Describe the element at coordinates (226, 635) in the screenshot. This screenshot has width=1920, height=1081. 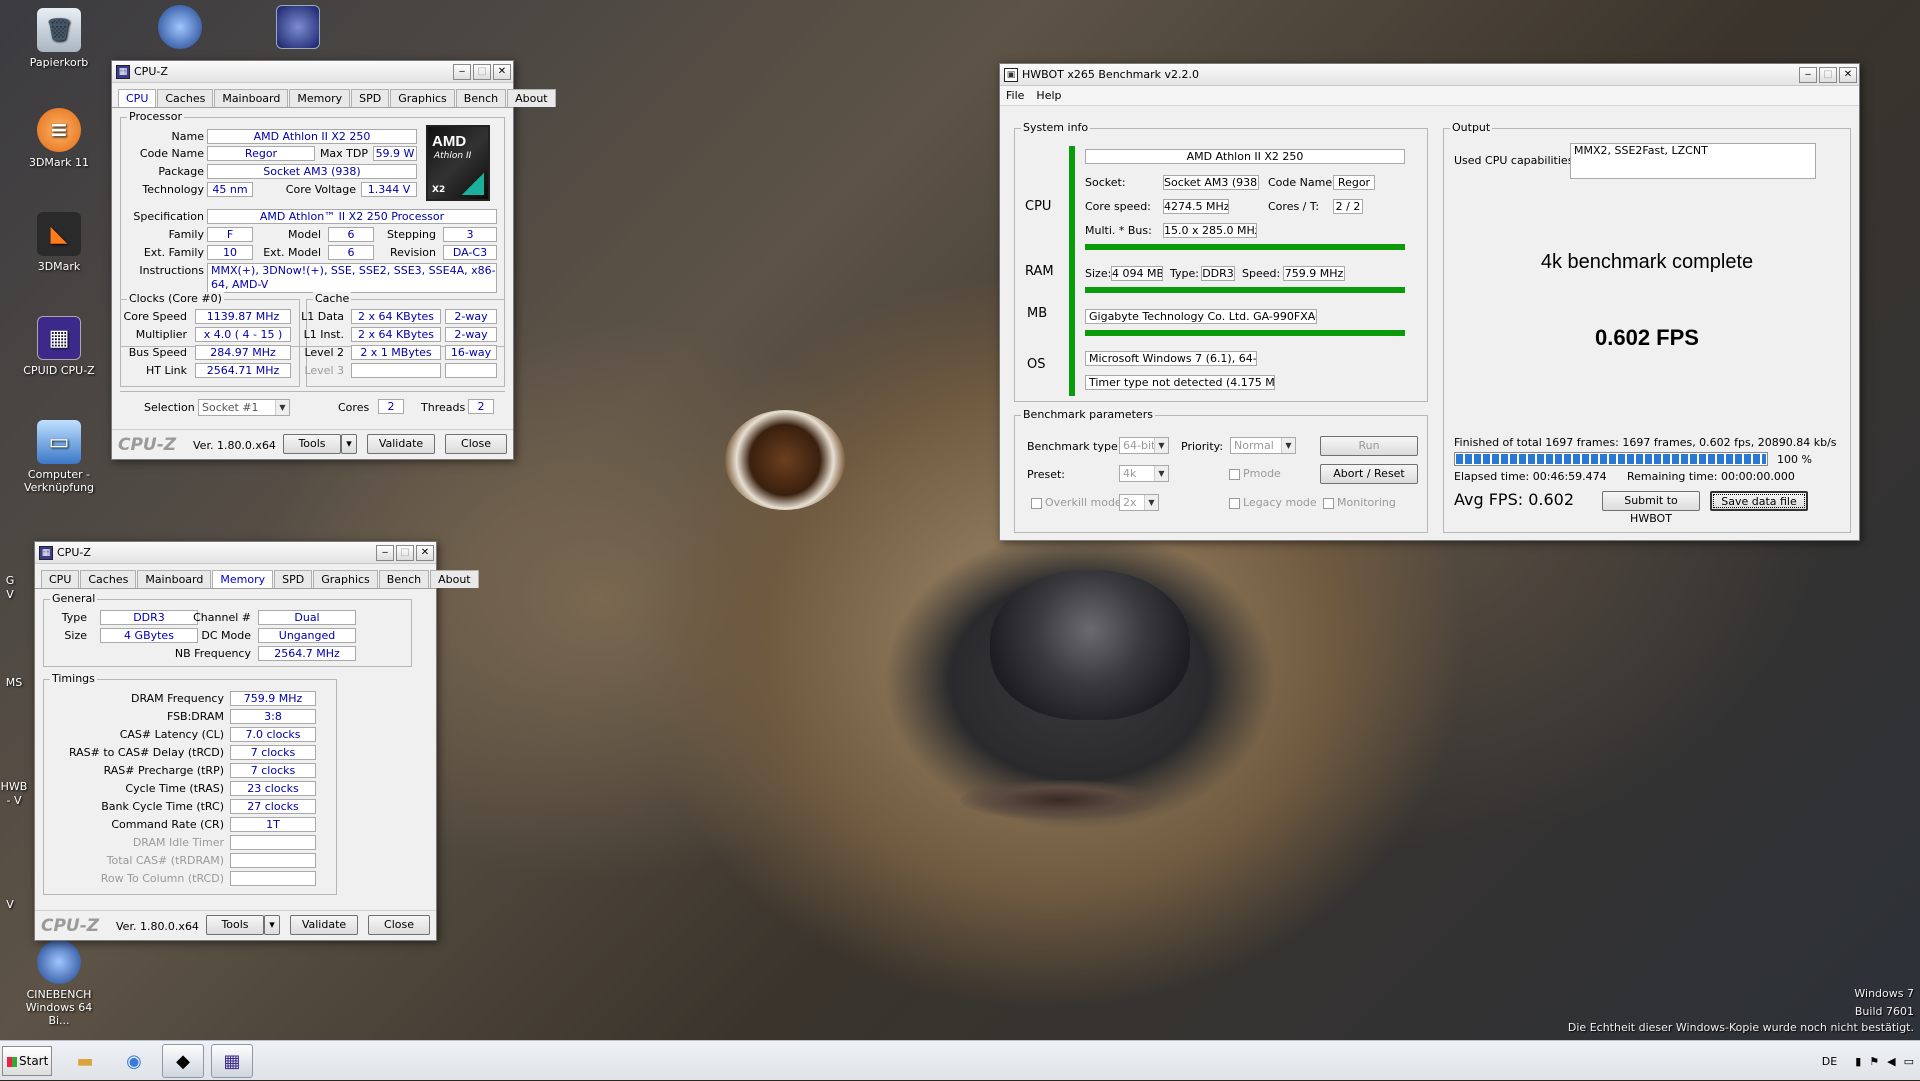
I see `dcmode-label: DC Mode` at that location.